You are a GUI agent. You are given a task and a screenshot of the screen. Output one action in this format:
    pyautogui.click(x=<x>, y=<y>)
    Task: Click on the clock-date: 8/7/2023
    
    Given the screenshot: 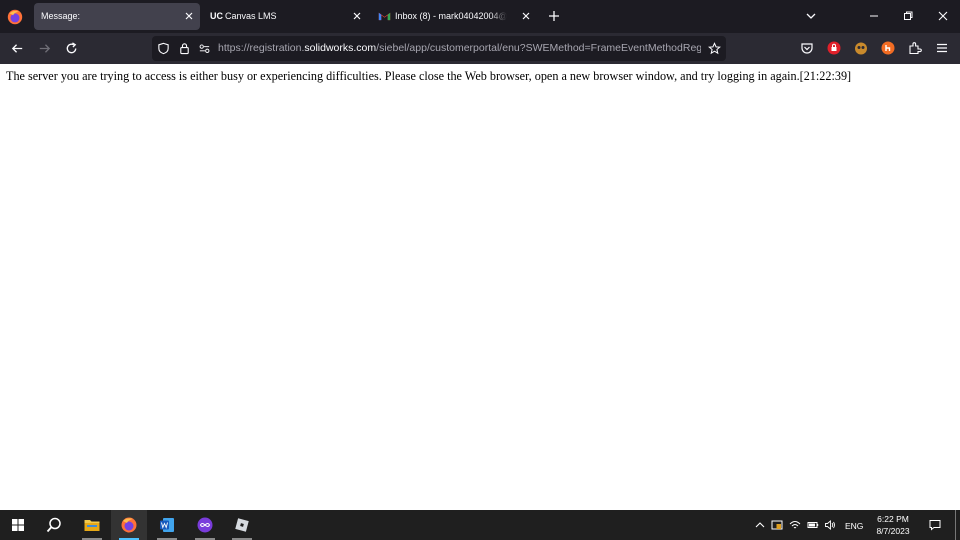 What is the action you would take?
    pyautogui.click(x=893, y=531)
    